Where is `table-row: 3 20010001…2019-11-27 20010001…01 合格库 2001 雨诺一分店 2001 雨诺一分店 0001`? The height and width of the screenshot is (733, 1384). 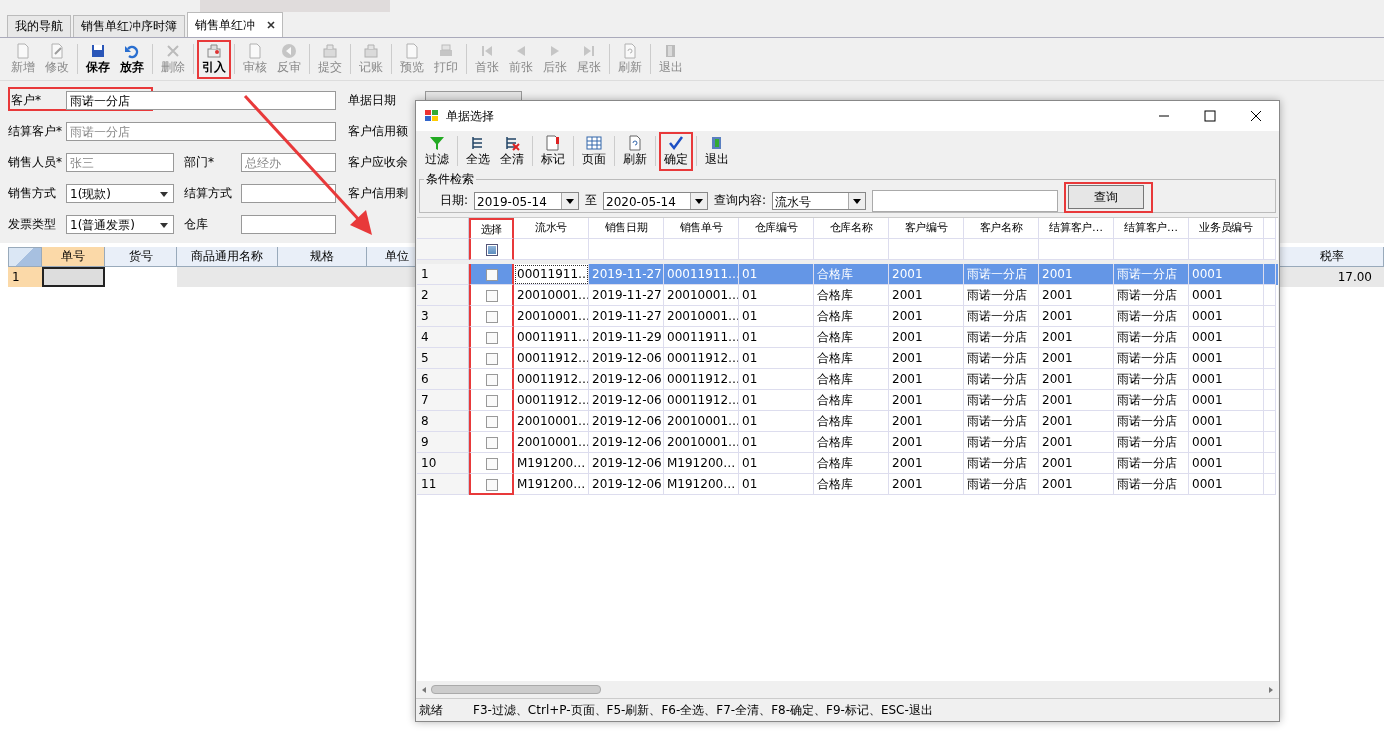
table-row: 3 20010001…2019-11-27 20010001…01 合格库 2001 雨诺一分店 2001 雨诺一分店 0001 is located at coordinates (847, 316).